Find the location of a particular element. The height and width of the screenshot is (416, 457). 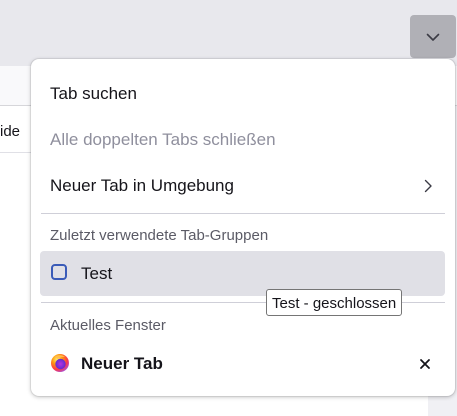

tab-title: Neuer Tab is located at coordinates (122, 363).